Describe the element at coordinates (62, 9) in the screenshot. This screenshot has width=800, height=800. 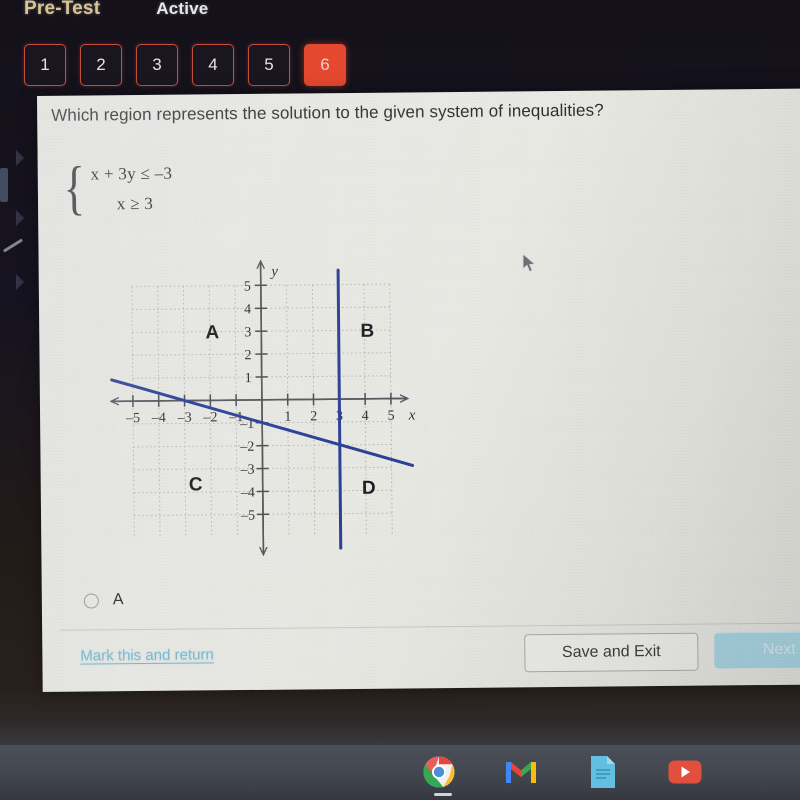
I see `test-name-label: Pre-Test` at that location.